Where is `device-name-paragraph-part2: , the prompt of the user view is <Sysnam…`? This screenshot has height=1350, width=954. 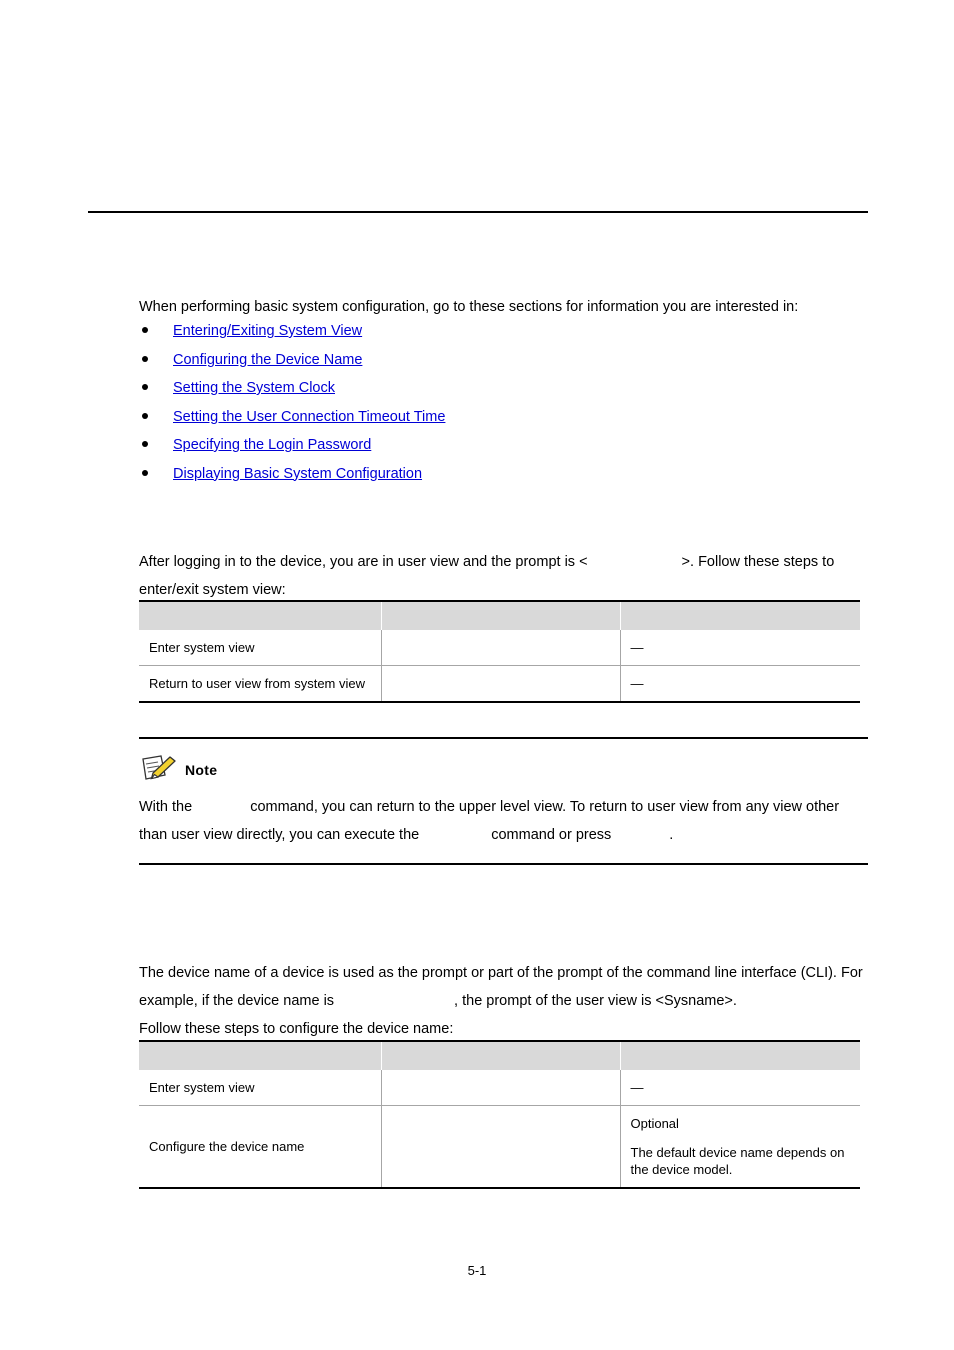
device-name-paragraph-part2: , the prompt of the user view is <Sysnam… is located at coordinates (595, 1001).